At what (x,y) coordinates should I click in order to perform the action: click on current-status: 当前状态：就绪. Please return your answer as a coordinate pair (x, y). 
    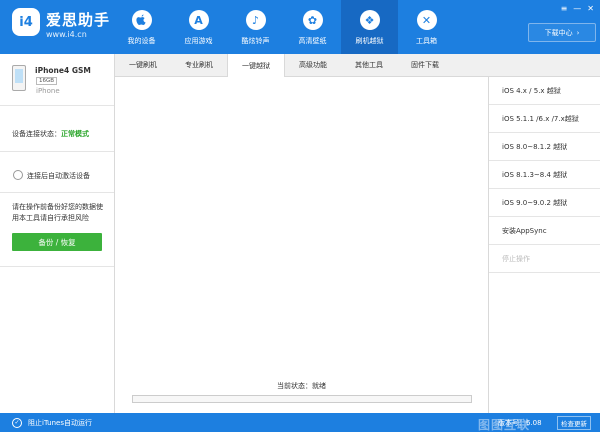
    Looking at the image, I should click on (301, 386).